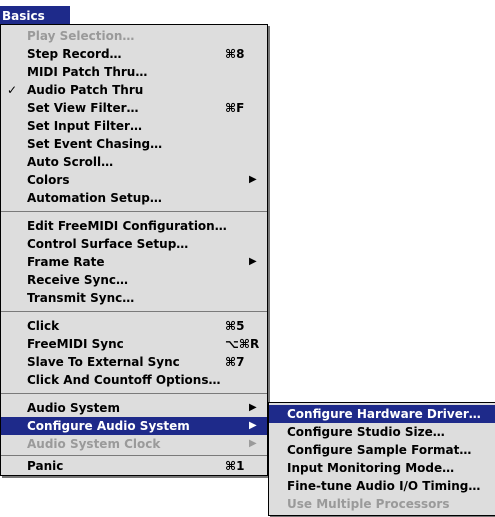  What do you see at coordinates (73, 408) in the screenshot?
I see `menu-item-label: Audio System` at bounding box center [73, 408].